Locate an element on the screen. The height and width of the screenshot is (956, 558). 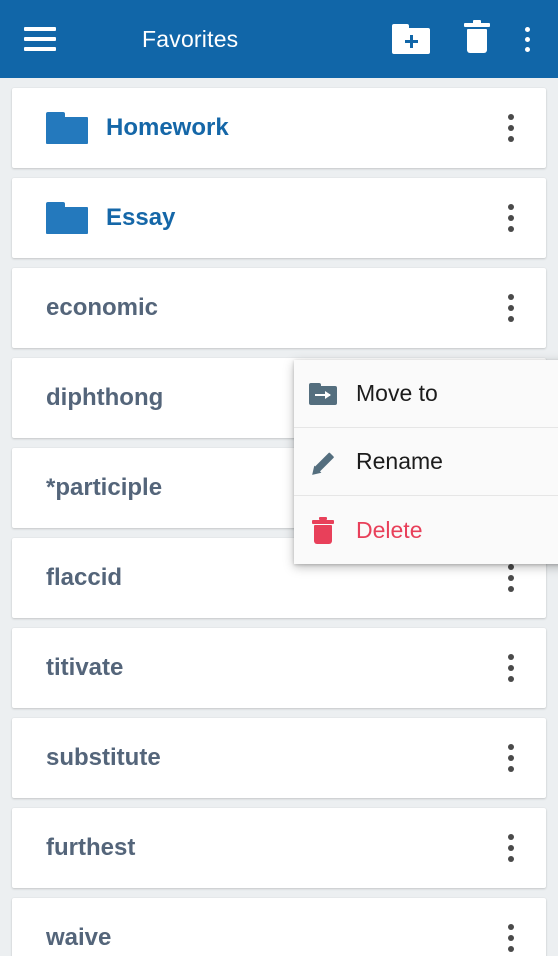
list-item-label: waive is located at coordinates (79, 937).